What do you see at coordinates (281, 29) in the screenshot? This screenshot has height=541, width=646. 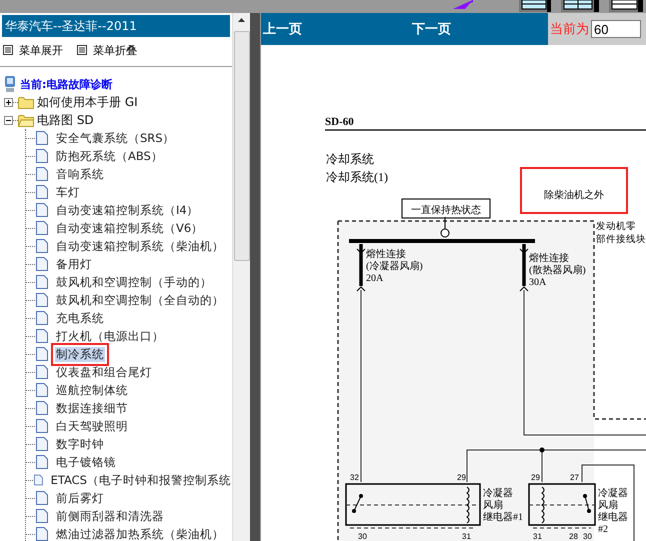 I see `previous-page-link: 上一页` at bounding box center [281, 29].